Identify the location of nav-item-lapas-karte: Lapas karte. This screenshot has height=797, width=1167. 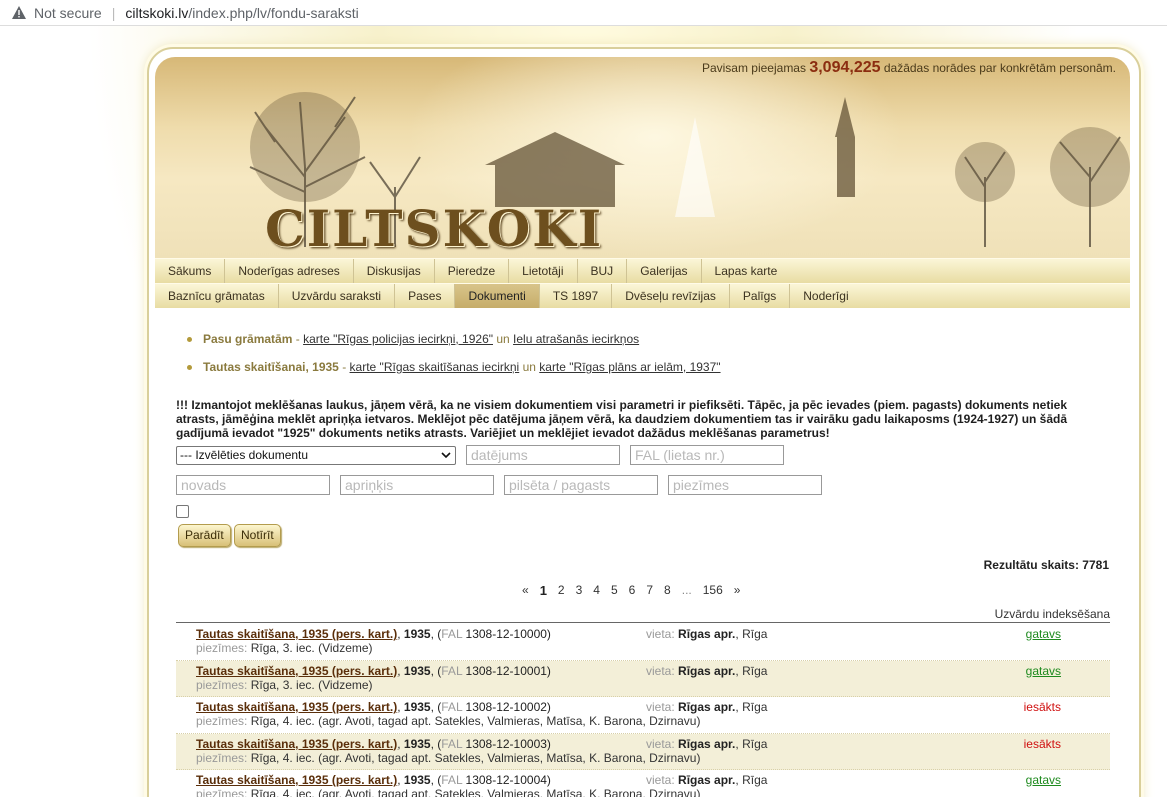
(746, 271).